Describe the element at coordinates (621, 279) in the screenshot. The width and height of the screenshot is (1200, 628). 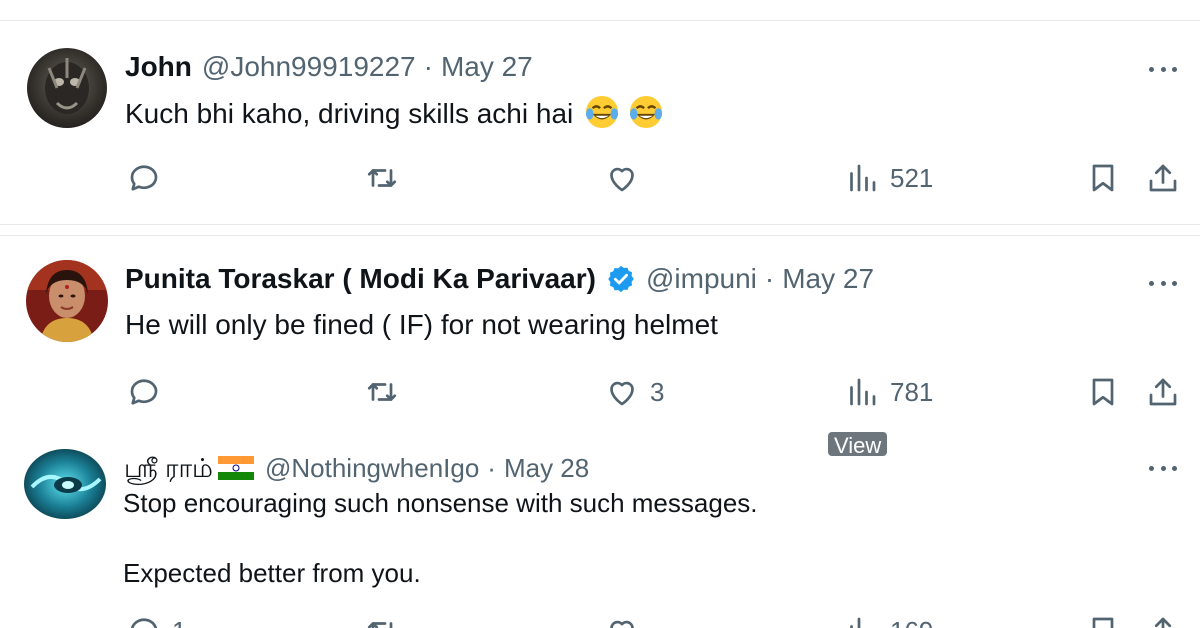
I see `verified-badge-icon` at that location.